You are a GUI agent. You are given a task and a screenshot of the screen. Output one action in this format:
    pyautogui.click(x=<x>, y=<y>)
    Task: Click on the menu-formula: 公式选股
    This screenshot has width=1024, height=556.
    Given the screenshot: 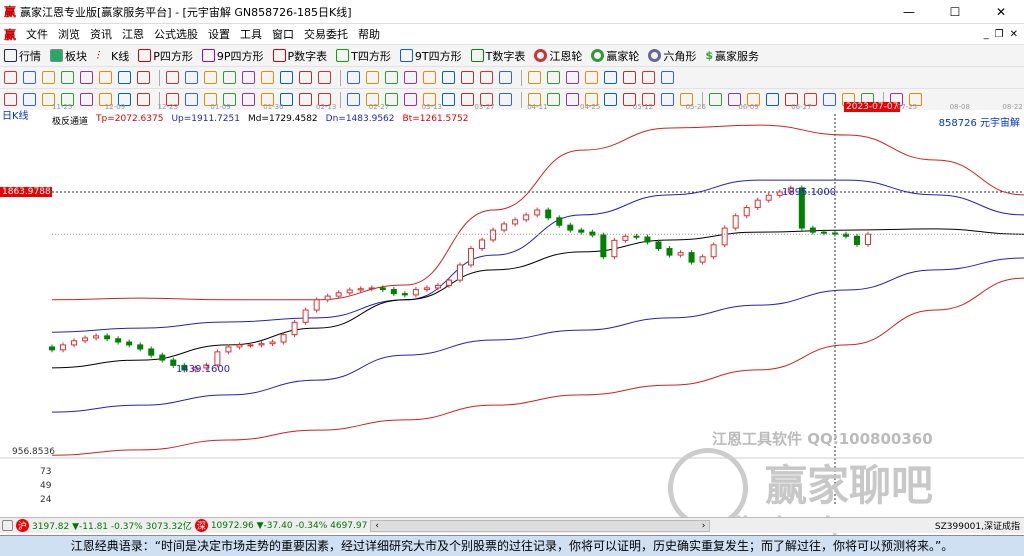 What is the action you would take?
    pyautogui.click(x=176, y=34)
    